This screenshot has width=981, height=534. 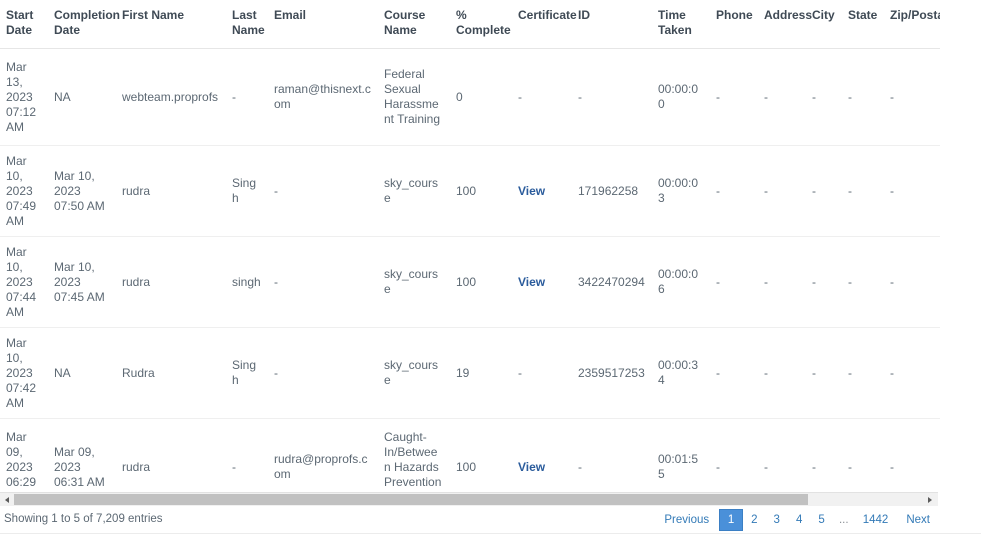 What do you see at coordinates (824, 24) in the screenshot?
I see `column-header-city: City` at bounding box center [824, 24].